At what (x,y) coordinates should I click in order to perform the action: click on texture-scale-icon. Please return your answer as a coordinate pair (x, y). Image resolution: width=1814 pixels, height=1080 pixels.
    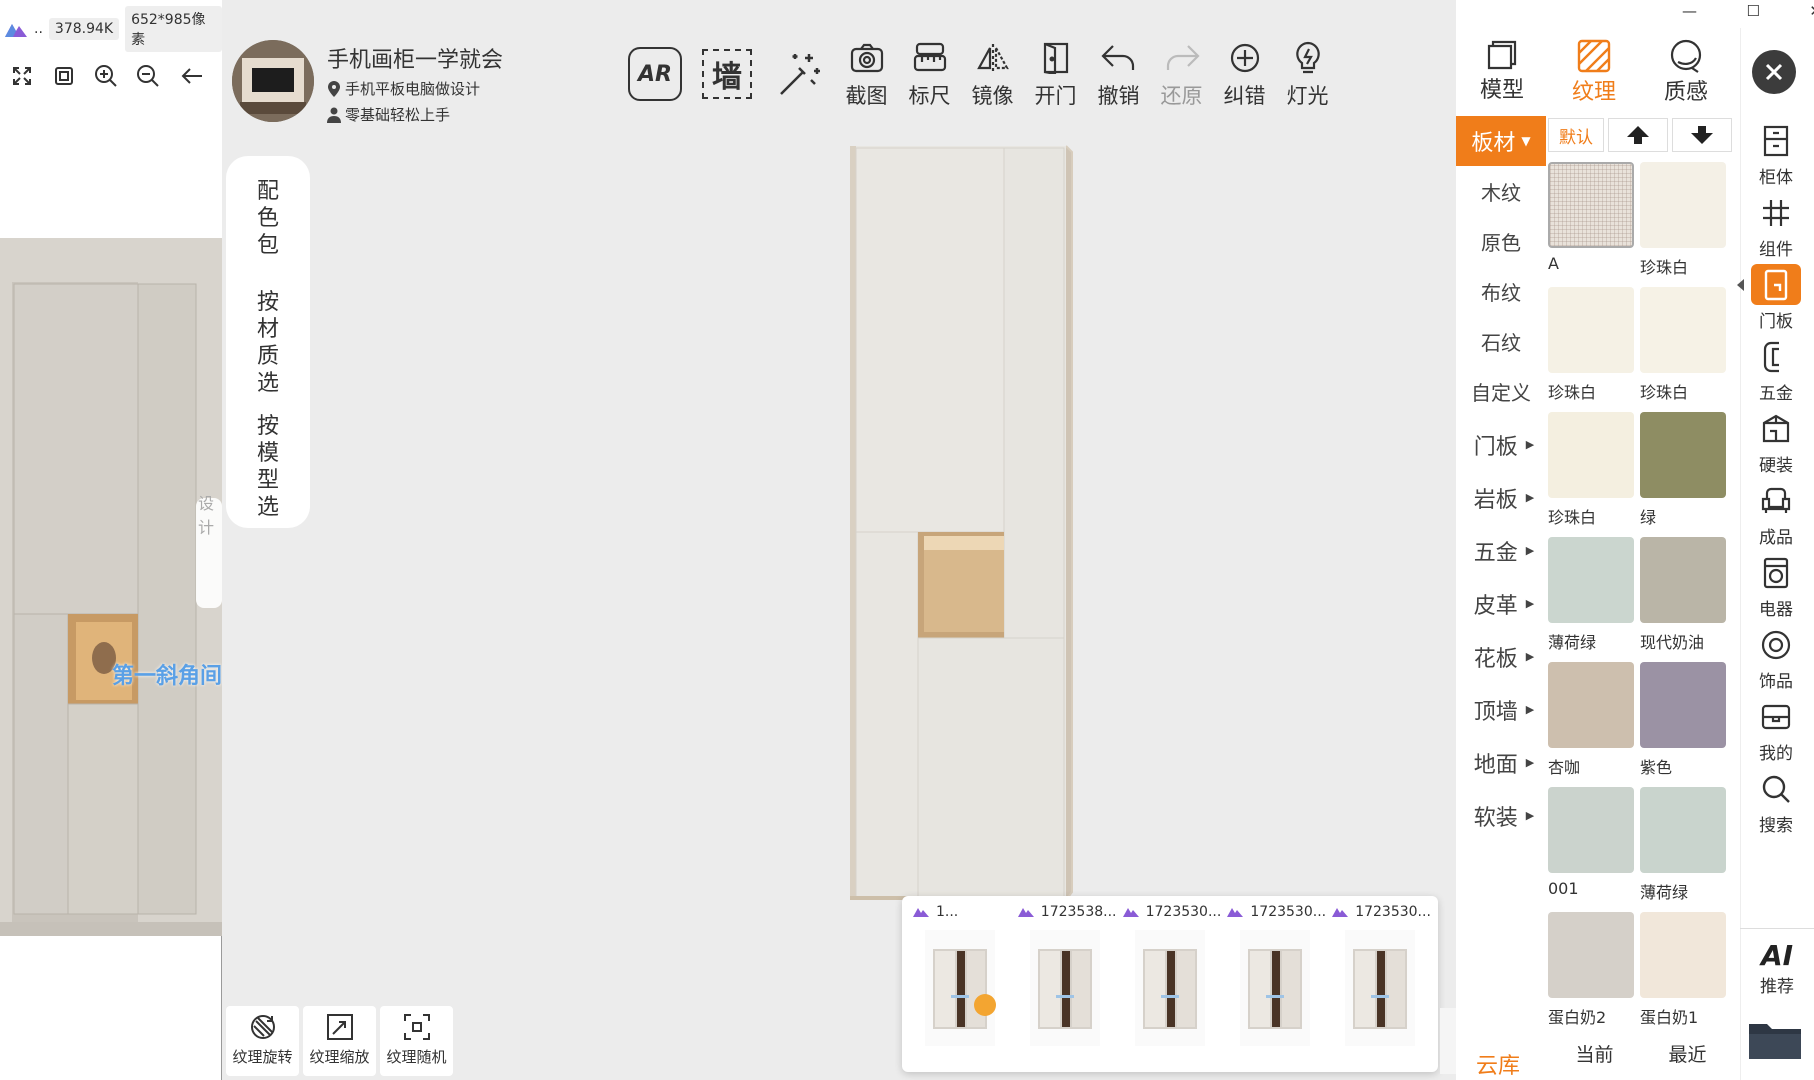
    Looking at the image, I should click on (340, 1027).